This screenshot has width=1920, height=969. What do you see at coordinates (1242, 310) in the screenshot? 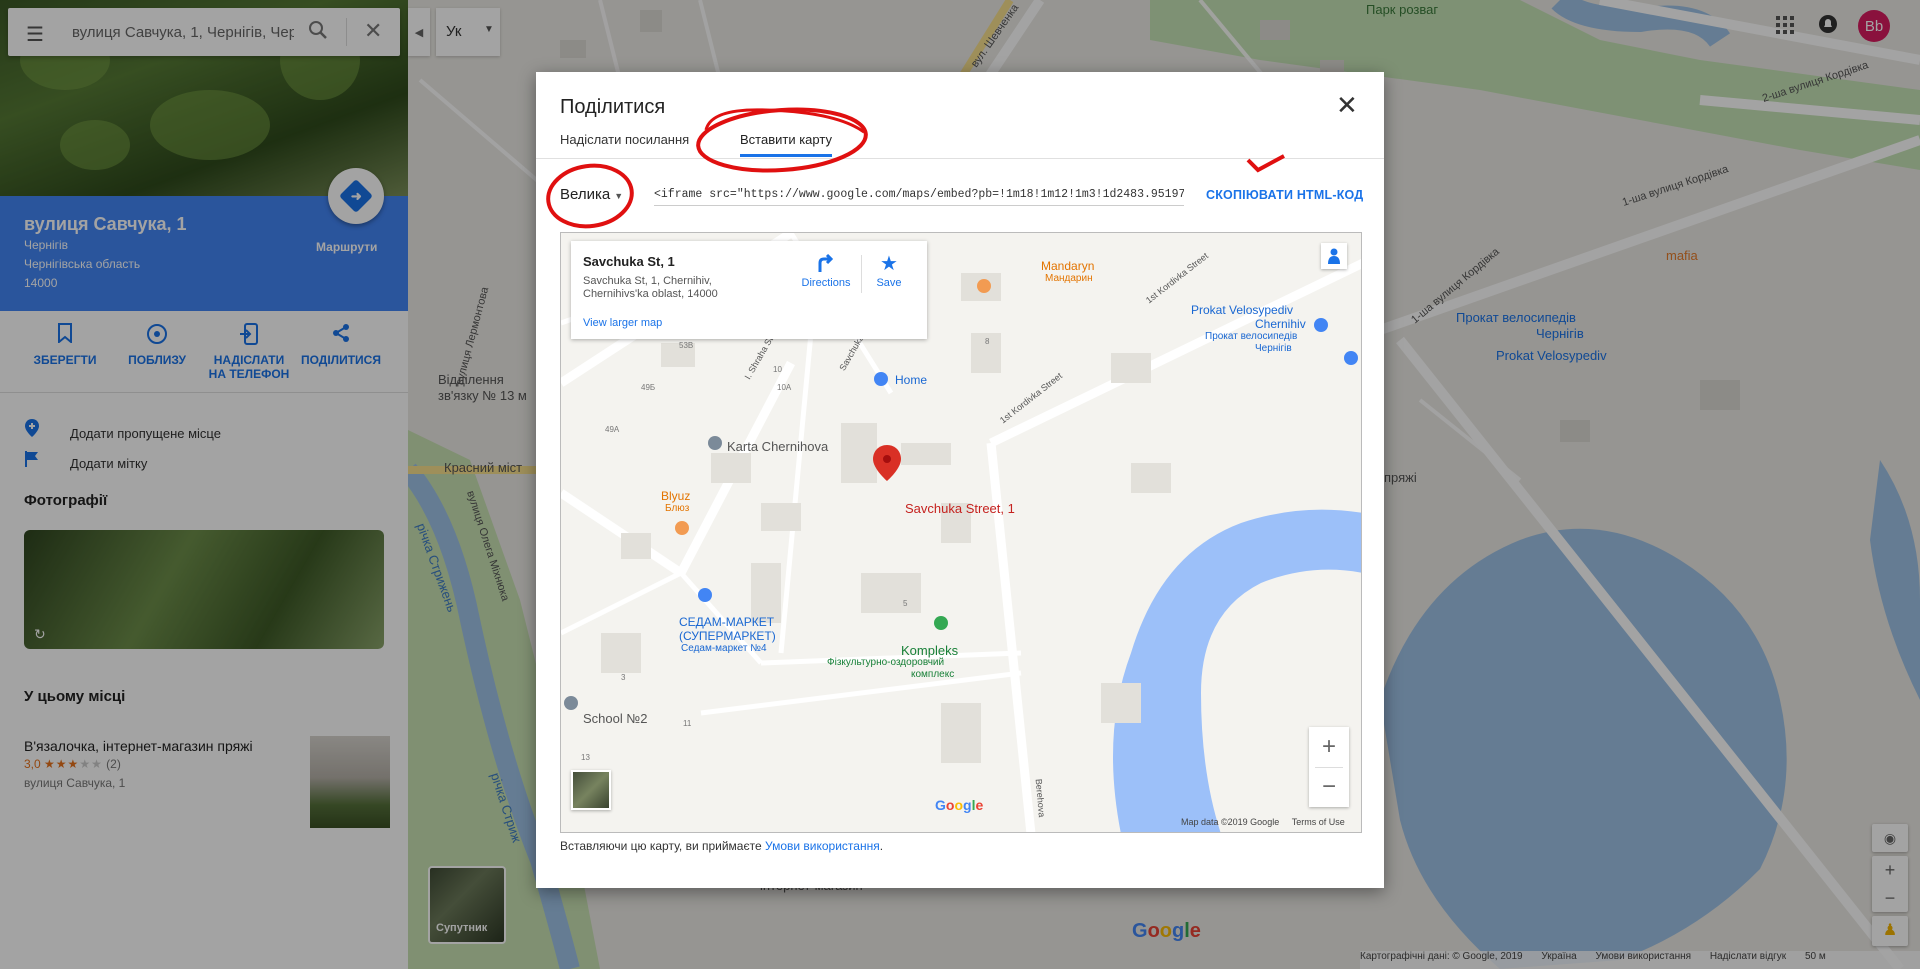
I see `poi-prokat: Prokat Velosypediv` at bounding box center [1242, 310].